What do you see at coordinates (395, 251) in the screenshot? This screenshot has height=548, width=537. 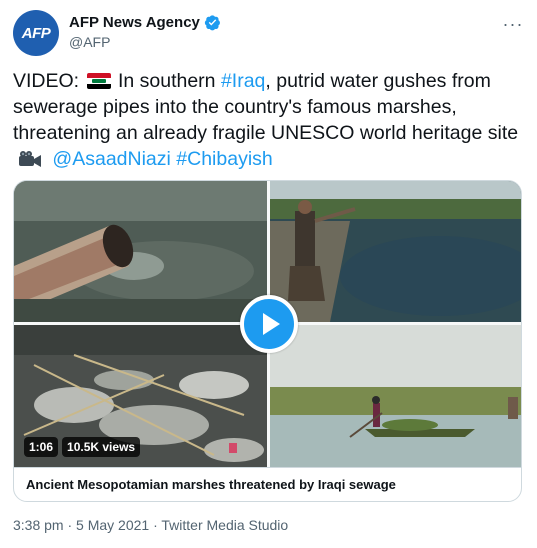 I see `video-frame-man-at-marsh` at bounding box center [395, 251].